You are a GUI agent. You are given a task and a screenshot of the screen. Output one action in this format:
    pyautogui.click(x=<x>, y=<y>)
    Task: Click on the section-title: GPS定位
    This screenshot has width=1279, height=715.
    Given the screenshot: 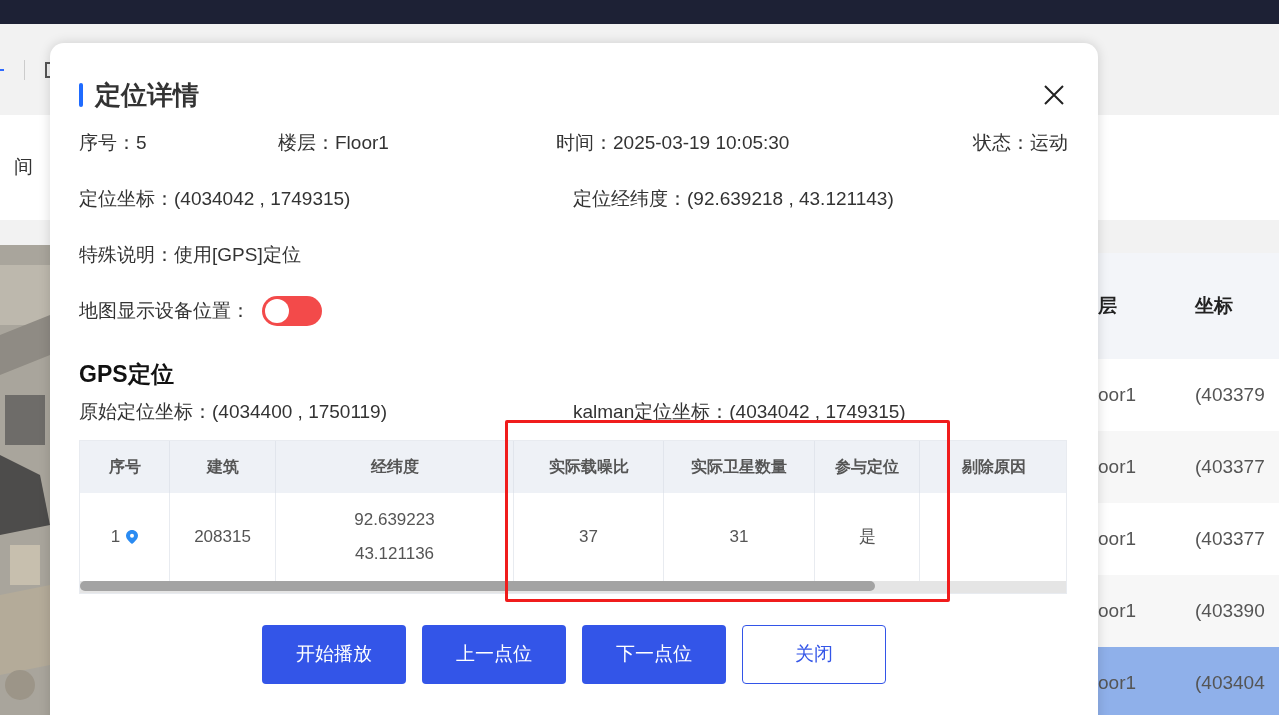 What is the action you would take?
    pyautogui.click(x=127, y=374)
    